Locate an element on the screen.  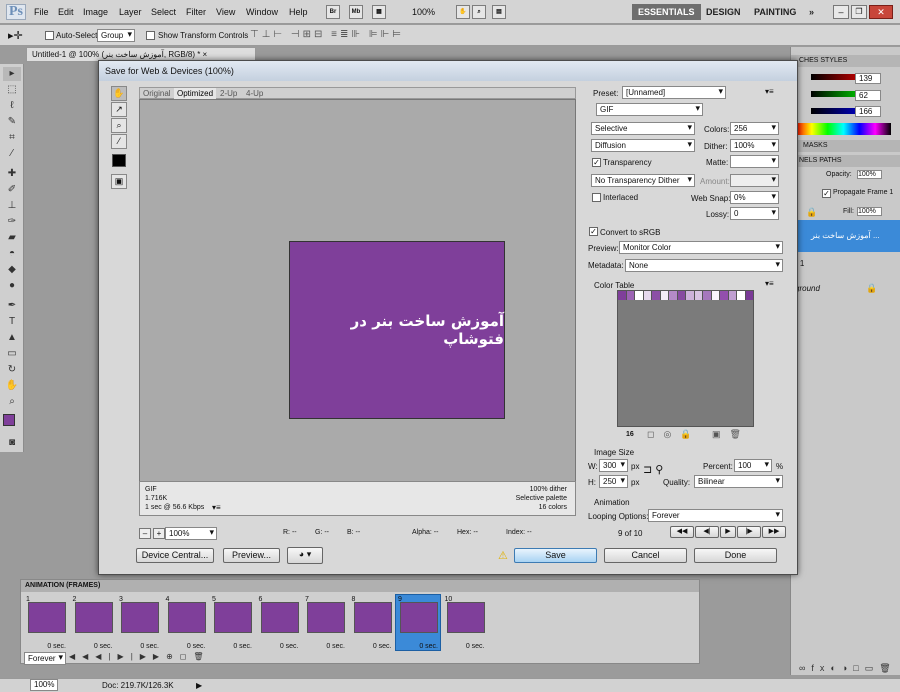
animation-frame: 40 sec. is located at coordinates (186, 622).